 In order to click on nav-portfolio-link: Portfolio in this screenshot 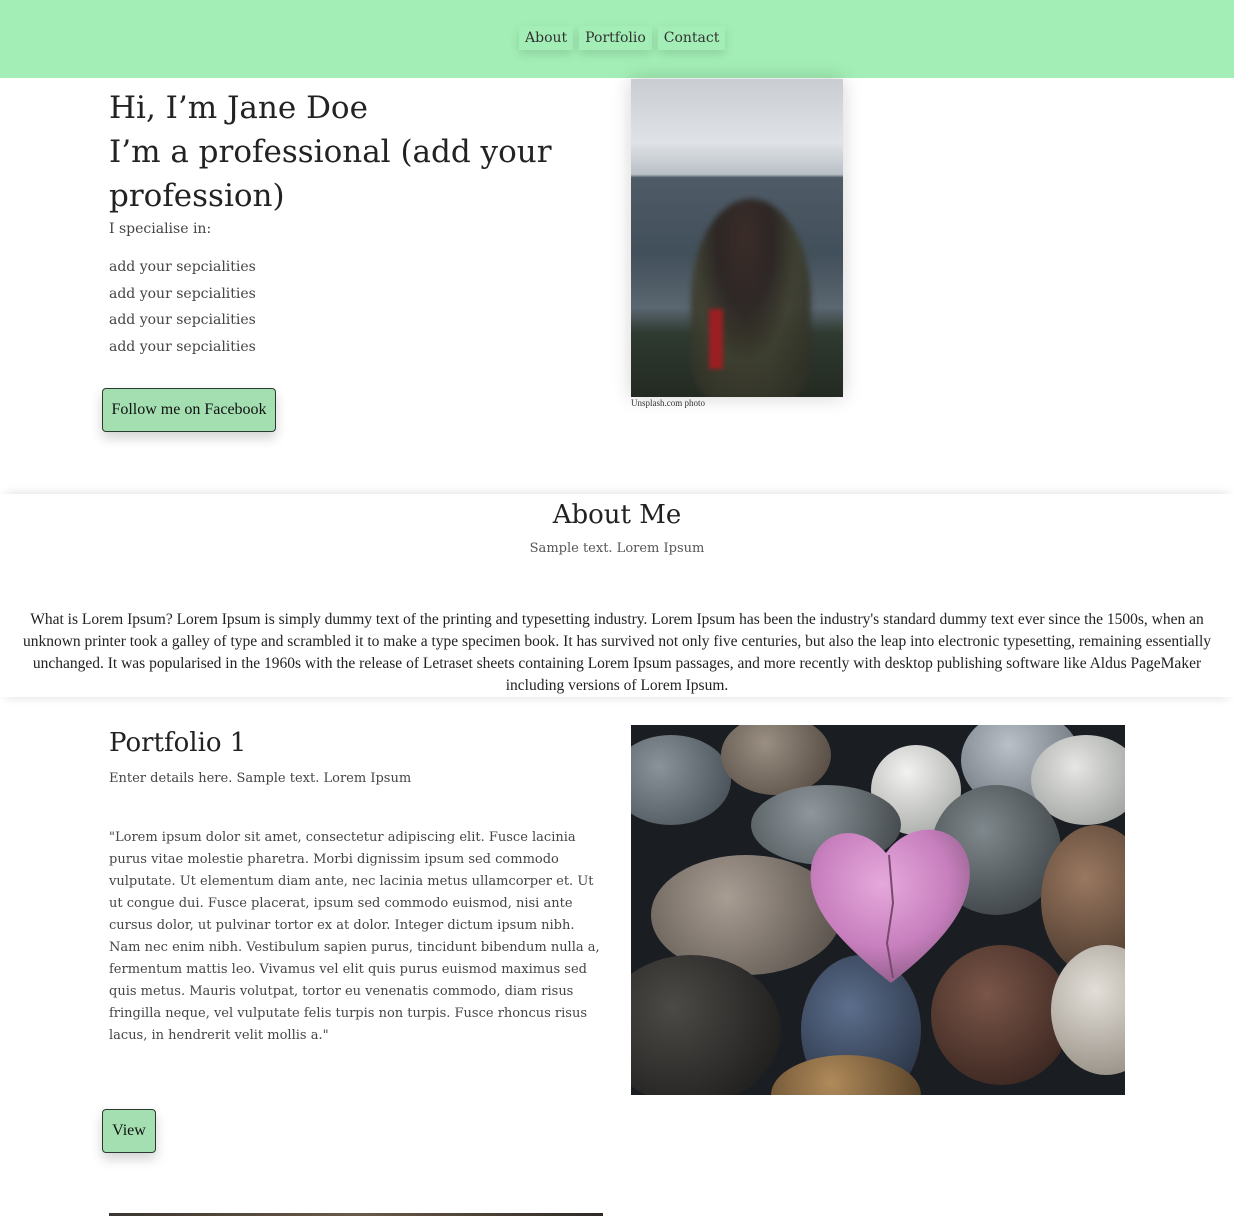, I will do `click(615, 38)`.